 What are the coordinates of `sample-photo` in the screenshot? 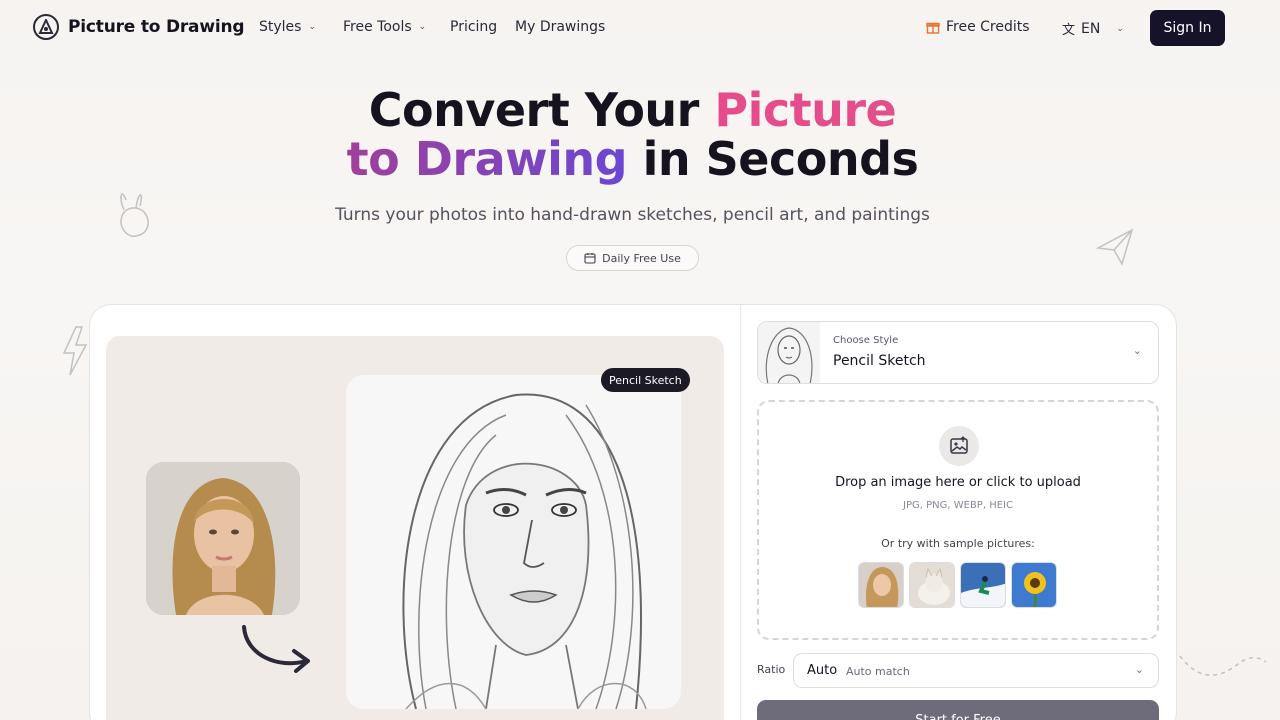 It's located at (223, 538).